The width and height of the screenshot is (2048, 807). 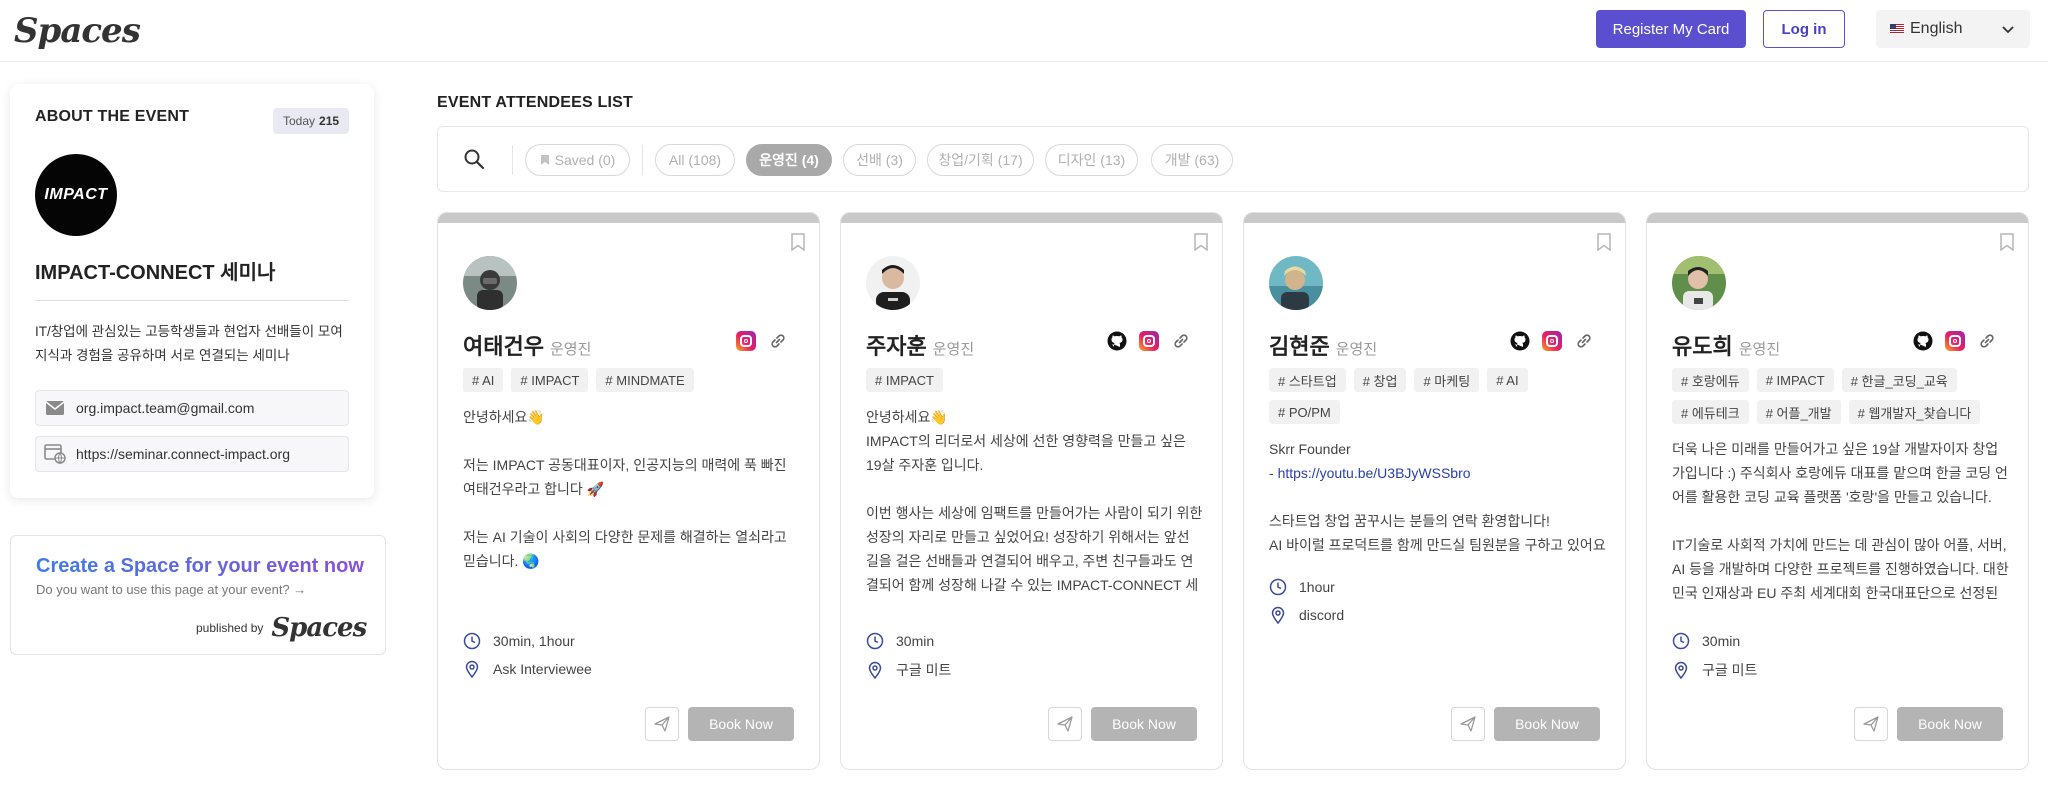 I want to click on name-row: 유도희 운영진, so click(x=1726, y=345).